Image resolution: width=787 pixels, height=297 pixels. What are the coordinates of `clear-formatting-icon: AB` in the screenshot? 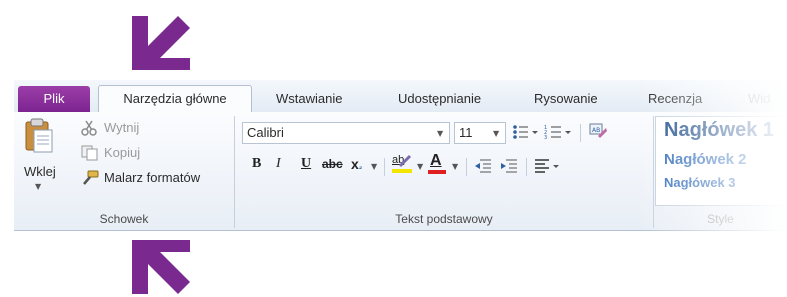 It's located at (598, 132).